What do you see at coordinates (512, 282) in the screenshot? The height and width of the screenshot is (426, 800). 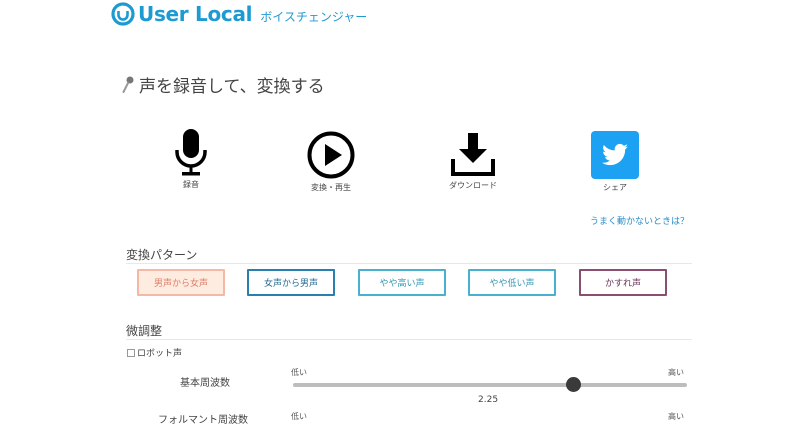 I see `pattern-slightly-low-button: やや低い声` at bounding box center [512, 282].